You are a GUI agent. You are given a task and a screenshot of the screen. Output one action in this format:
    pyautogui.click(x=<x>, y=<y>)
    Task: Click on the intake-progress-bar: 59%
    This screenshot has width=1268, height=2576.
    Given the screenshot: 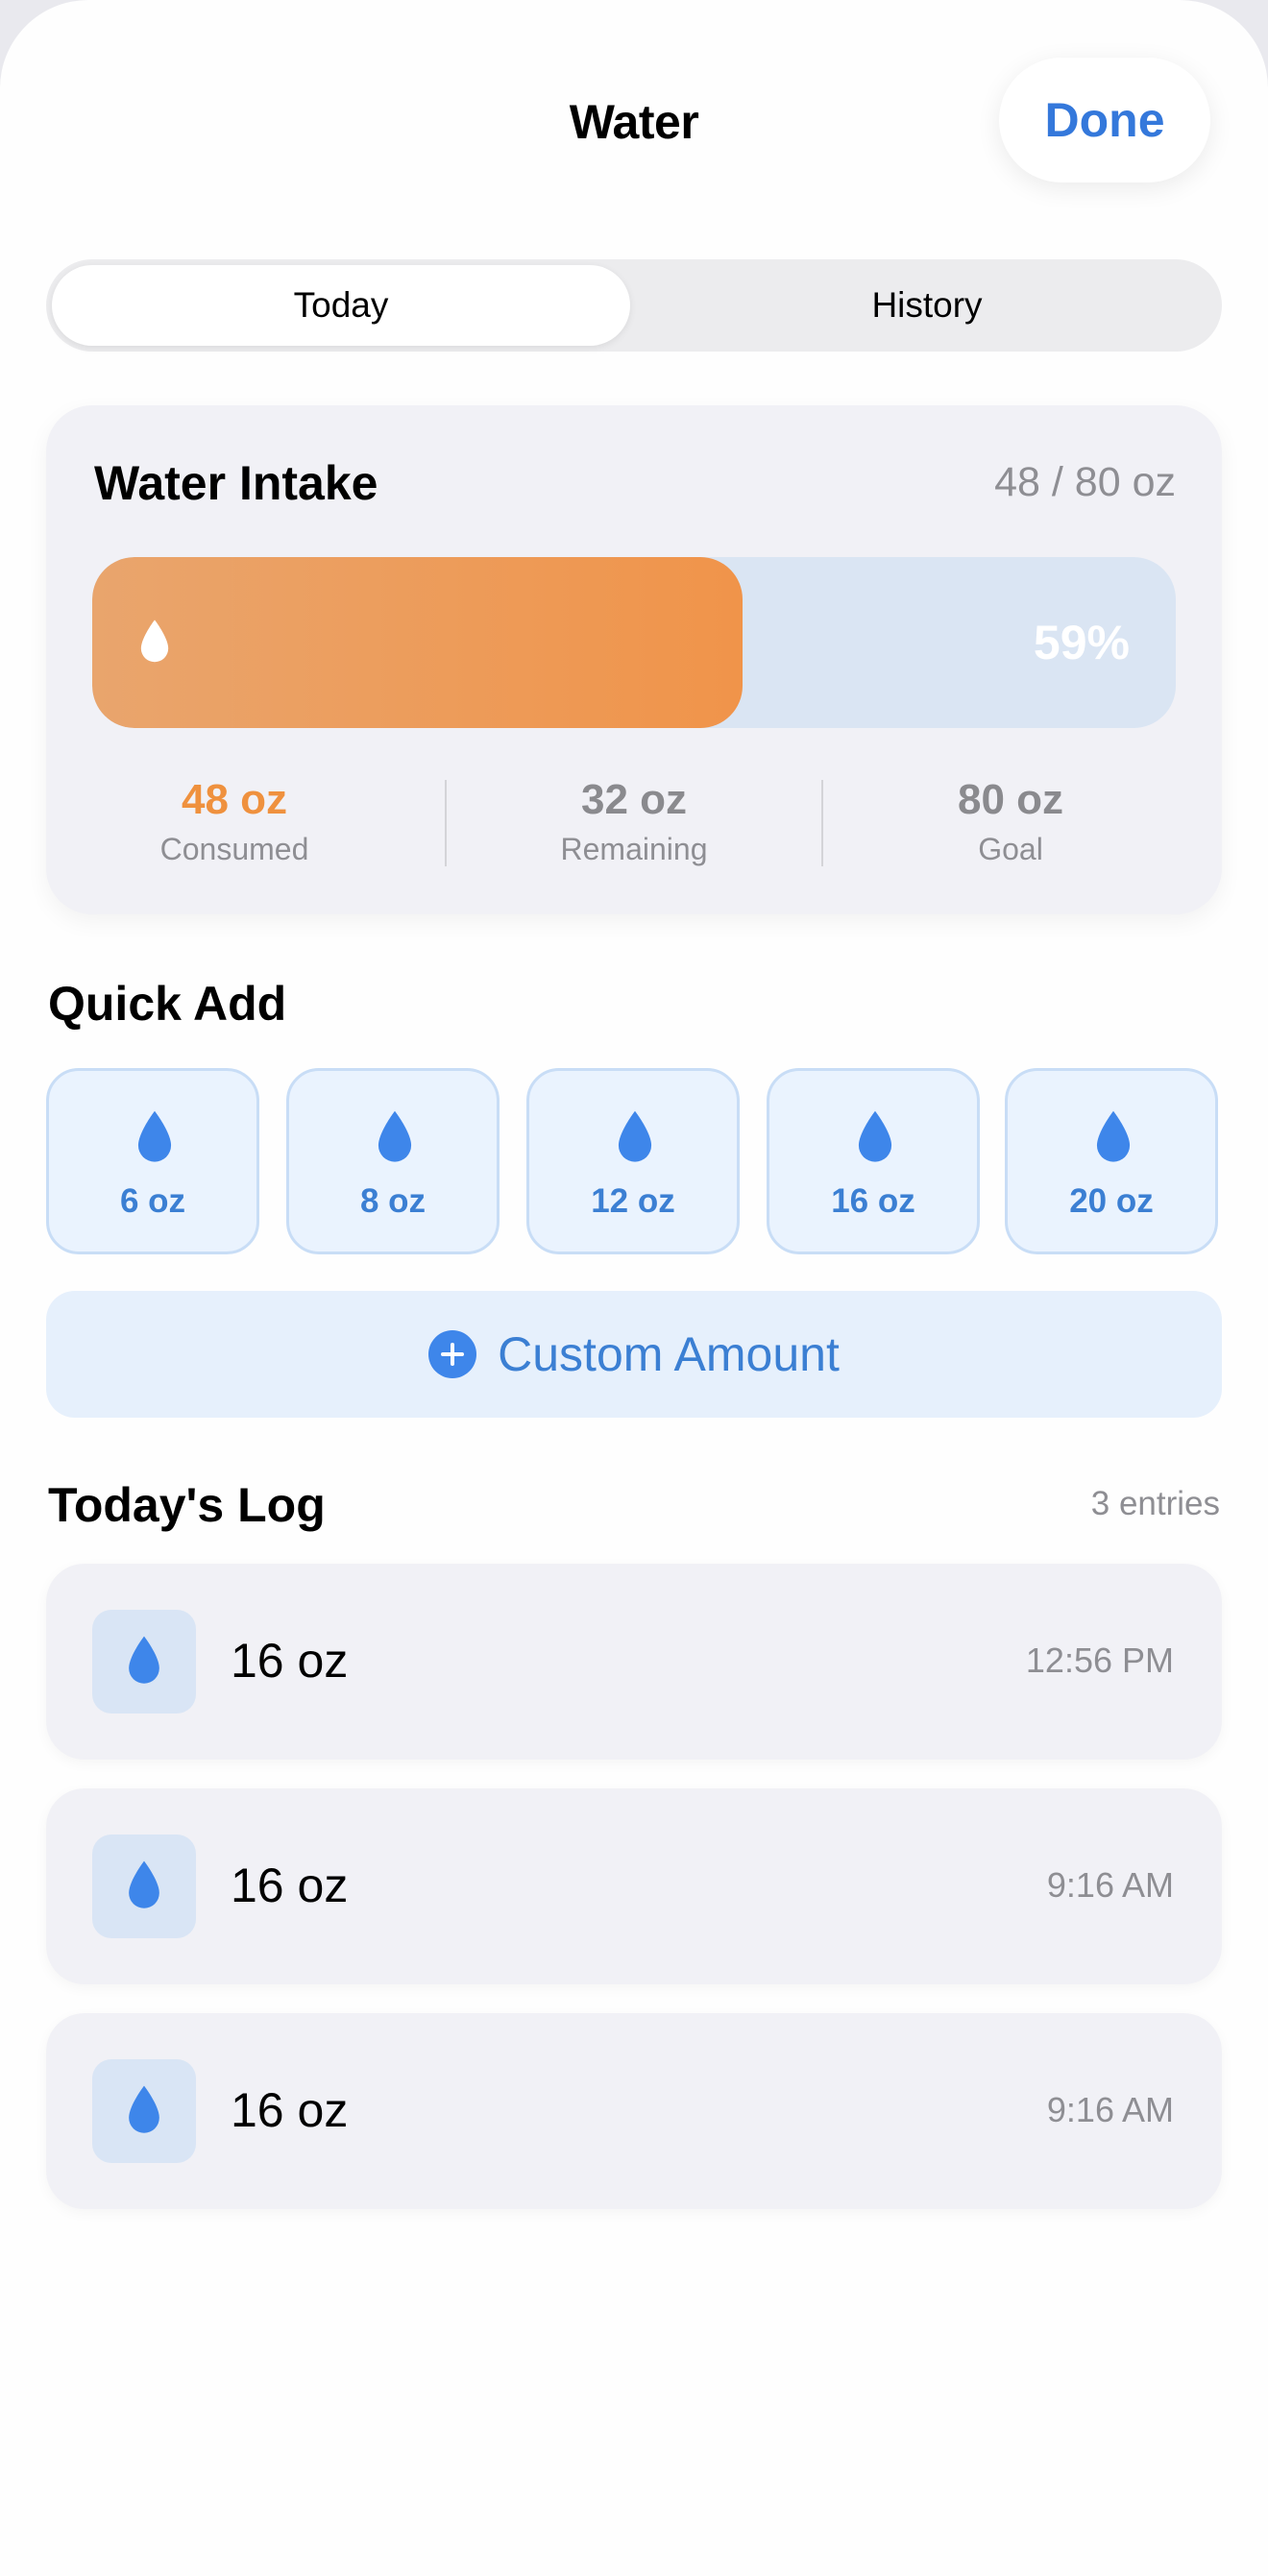 What is the action you would take?
    pyautogui.click(x=634, y=642)
    